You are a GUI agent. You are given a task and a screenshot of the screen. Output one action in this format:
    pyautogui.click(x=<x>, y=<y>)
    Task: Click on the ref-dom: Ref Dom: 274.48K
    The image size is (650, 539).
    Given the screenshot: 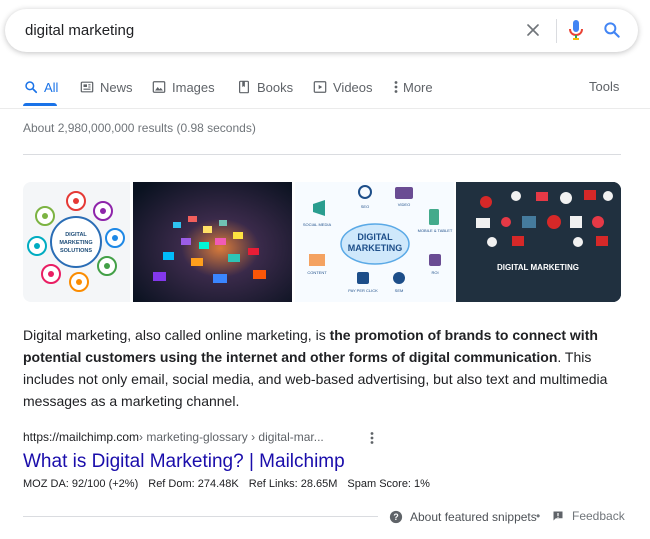 What is the action you would take?
    pyautogui.click(x=193, y=484)
    